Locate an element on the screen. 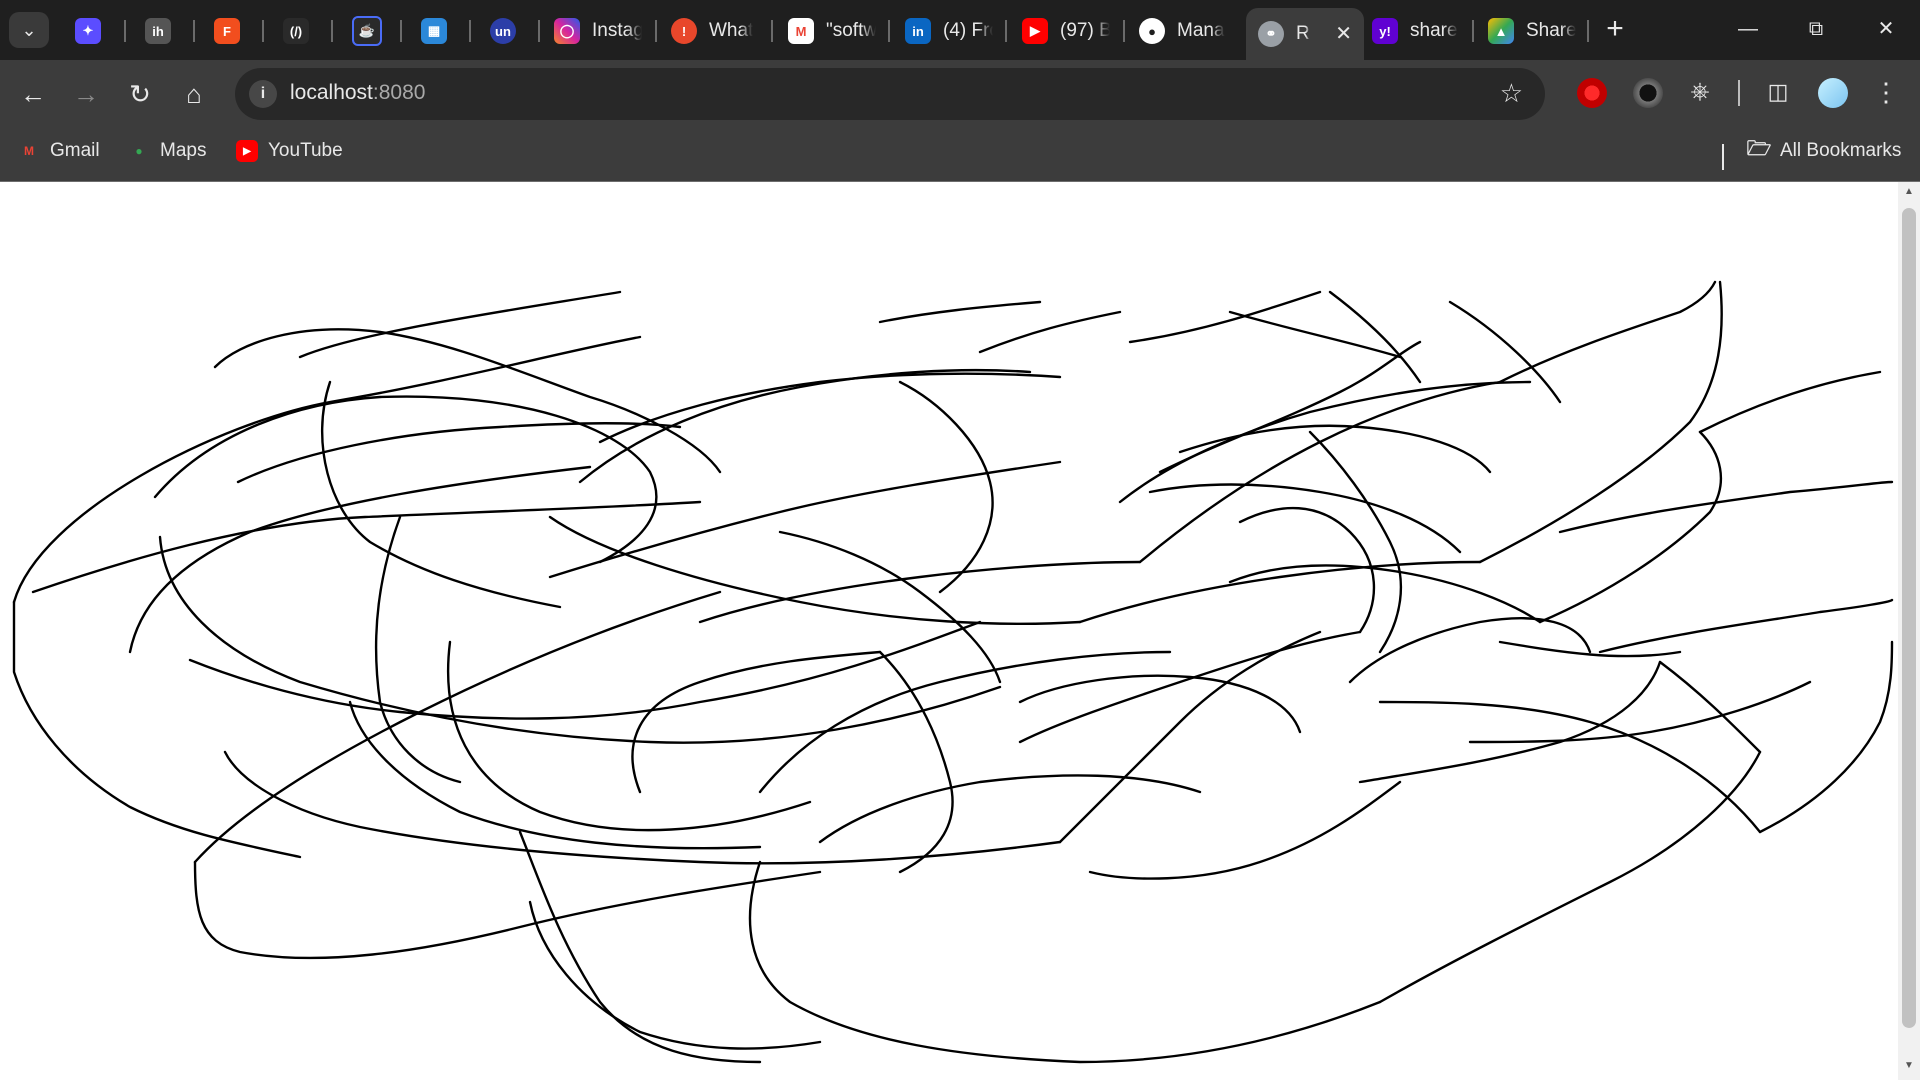  record-extension-icon is located at coordinates (1592, 93).